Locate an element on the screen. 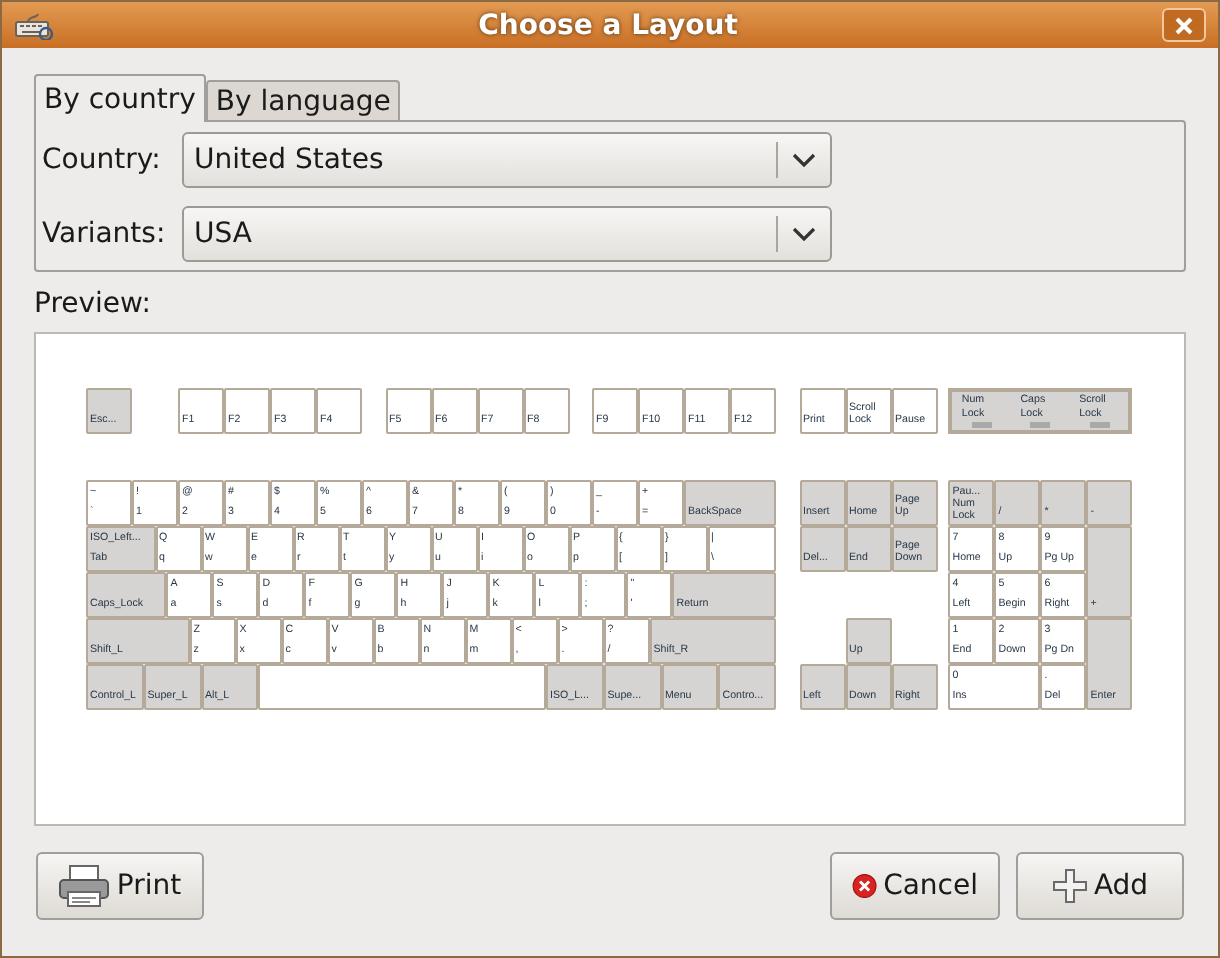 The image size is (1220, 958). dropdown: United States is located at coordinates (507, 160).